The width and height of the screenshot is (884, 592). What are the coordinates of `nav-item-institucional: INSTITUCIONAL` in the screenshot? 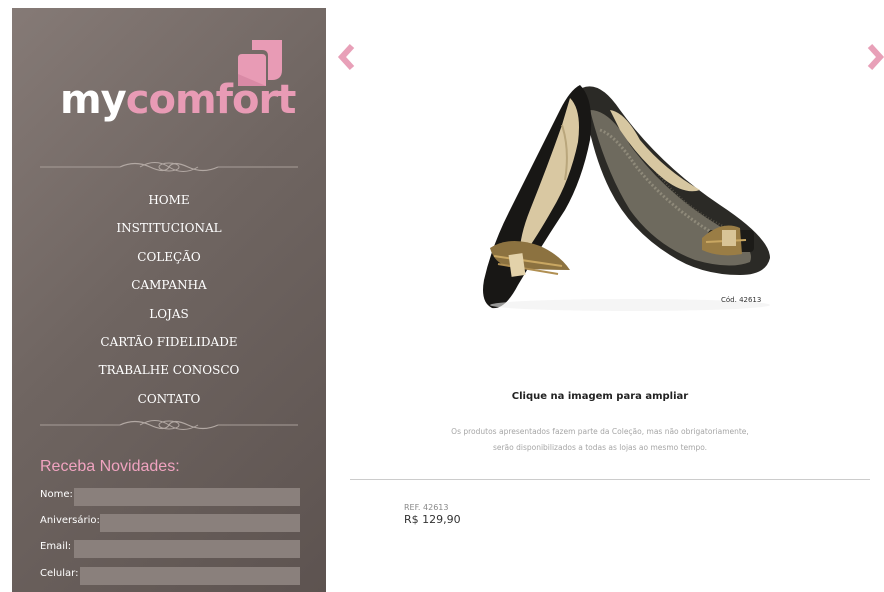 It's located at (169, 228).